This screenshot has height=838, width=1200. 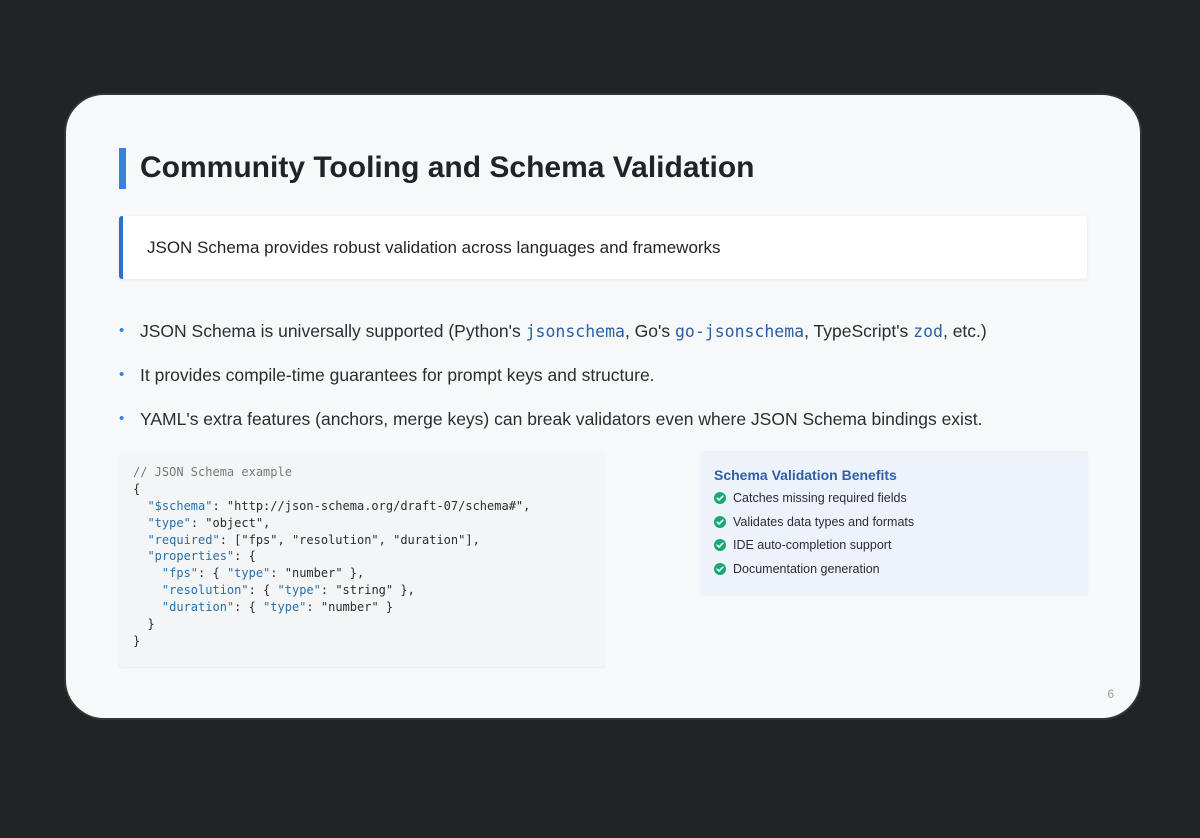 I want to click on inline-code: go-jsonschema, so click(x=739, y=331).